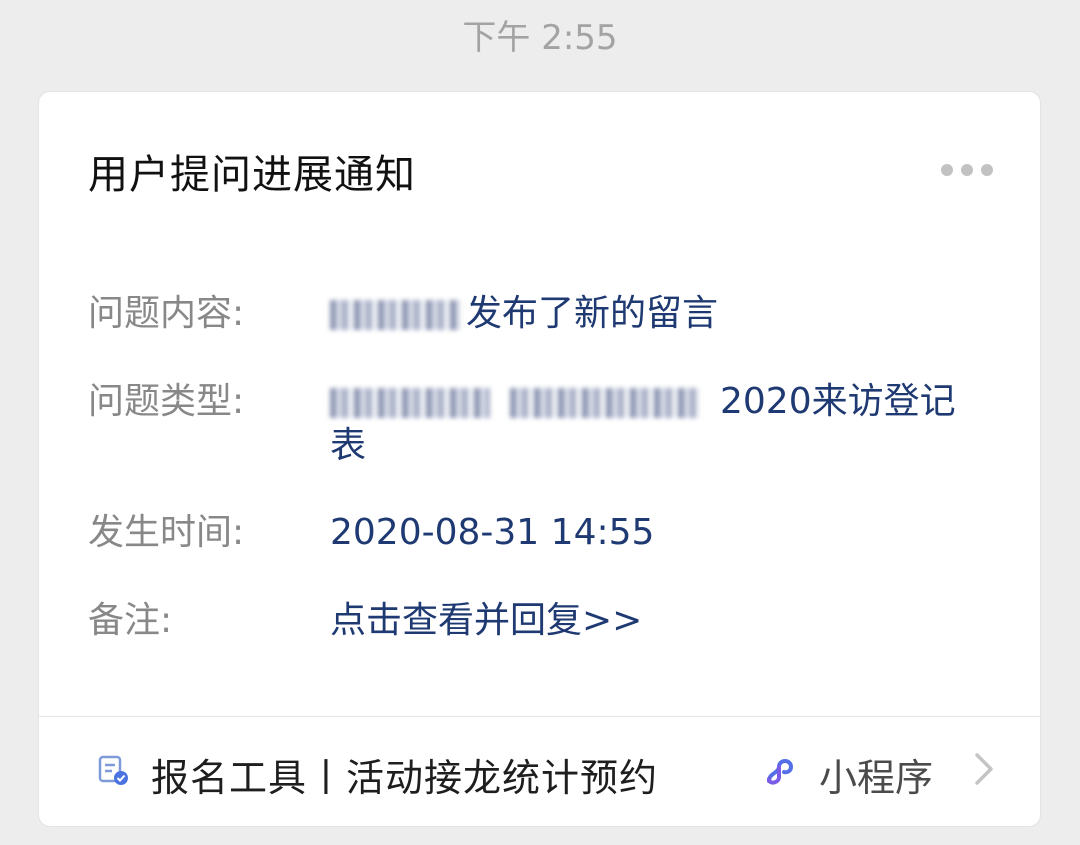 The height and width of the screenshot is (845, 1080). Describe the element at coordinates (405, 778) in the screenshot. I see `app-name: 报名工具丨活动接龙统计预约` at that location.